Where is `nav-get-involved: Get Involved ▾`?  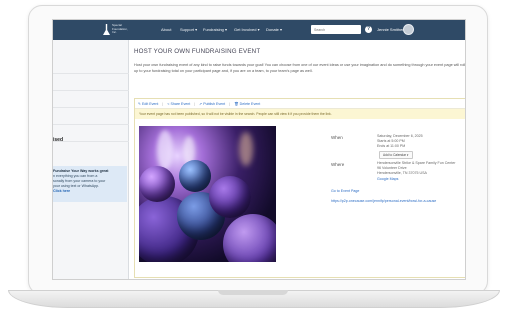 nav-get-involved: Get Involved ▾ is located at coordinates (247, 29).